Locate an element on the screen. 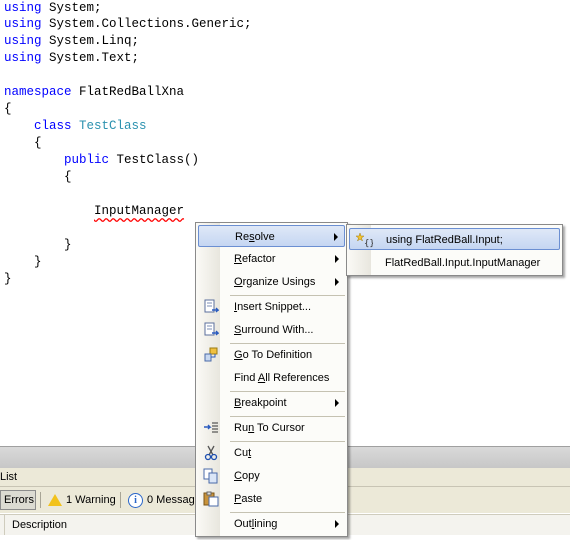 This screenshot has height=540, width=570. go-to-definition-icon is located at coordinates (211, 354).